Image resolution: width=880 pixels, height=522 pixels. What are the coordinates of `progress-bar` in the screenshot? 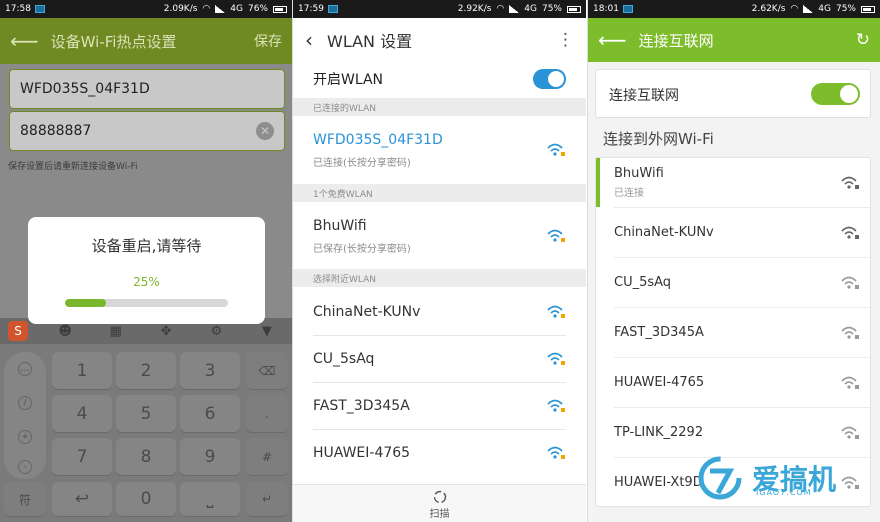 It's located at (146, 303).